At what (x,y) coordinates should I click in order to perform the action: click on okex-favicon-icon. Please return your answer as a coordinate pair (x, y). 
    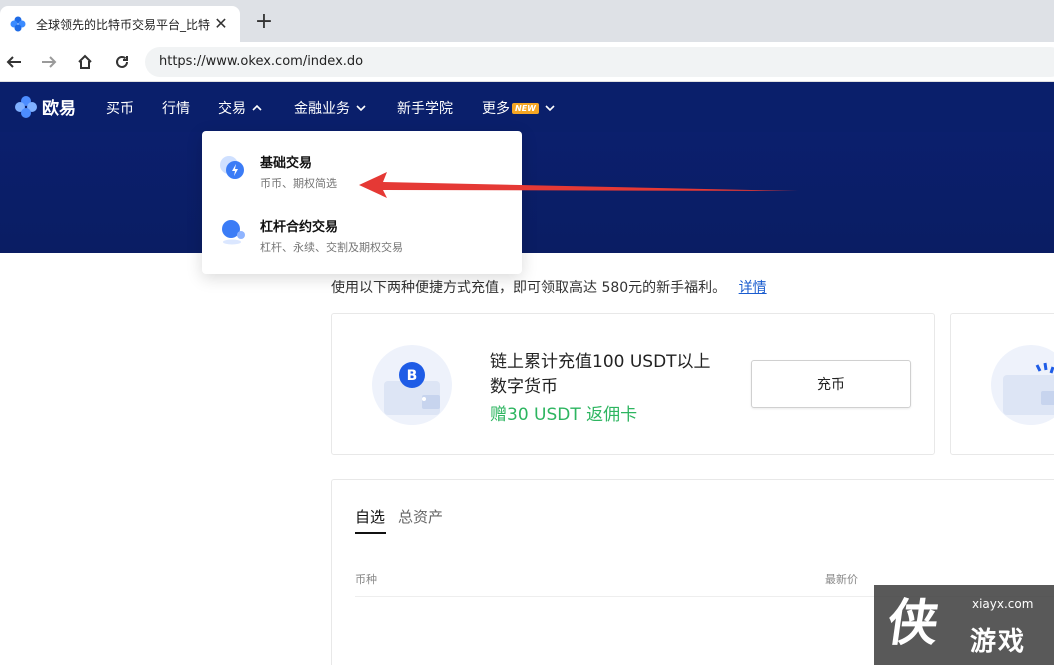
    Looking at the image, I should click on (18, 24).